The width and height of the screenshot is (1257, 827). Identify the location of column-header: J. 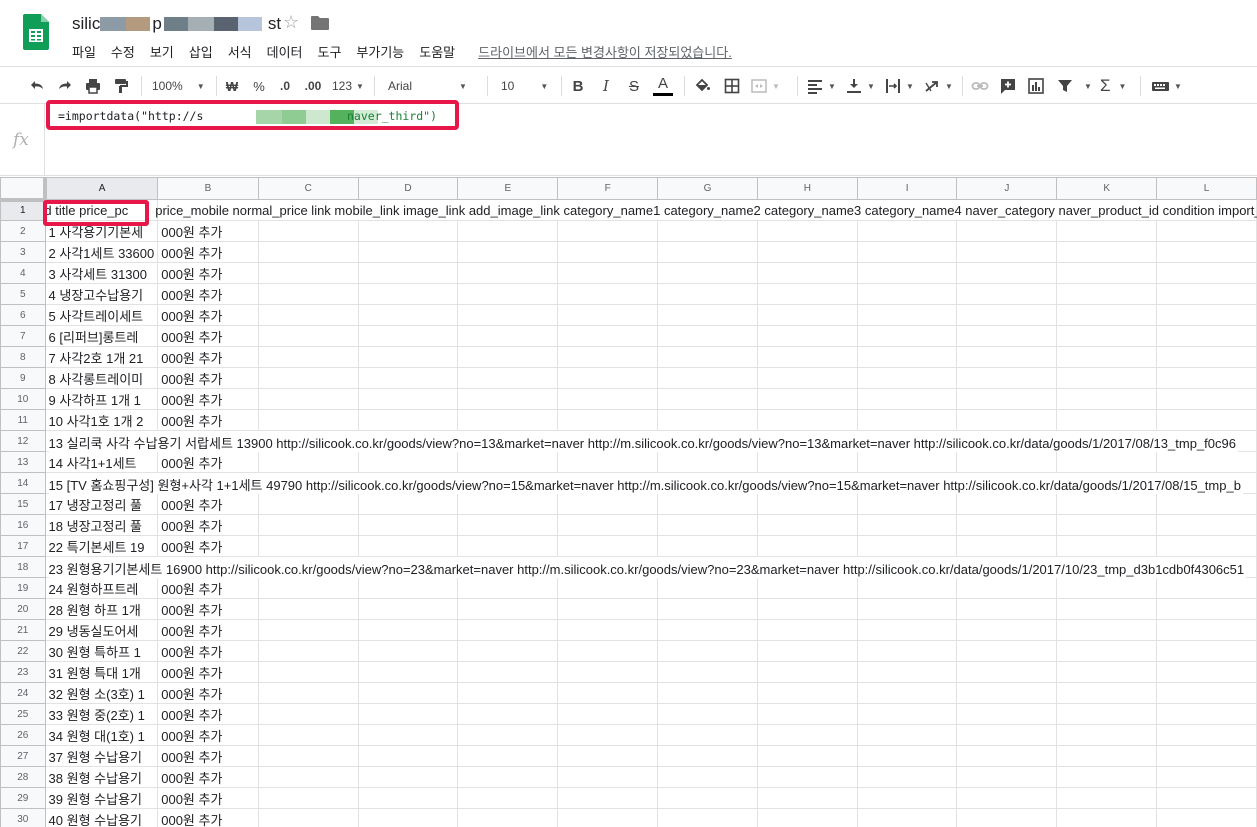
(1007, 188).